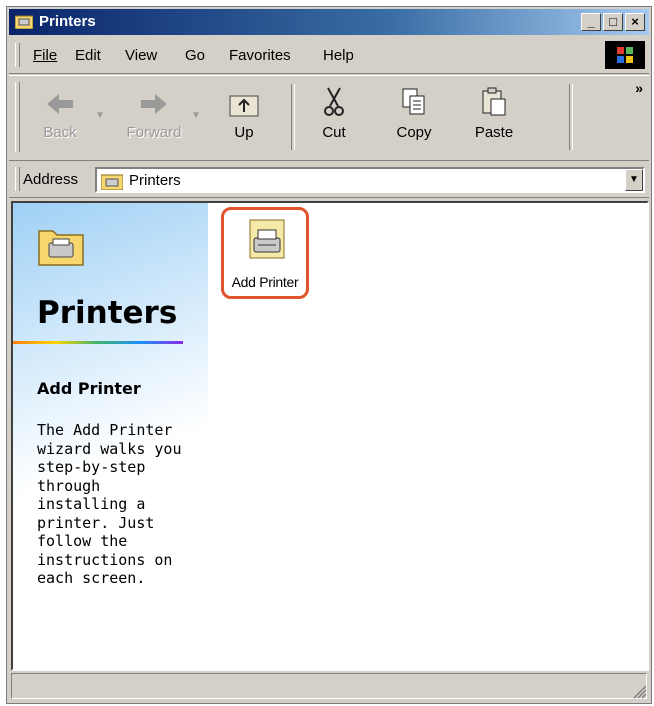  What do you see at coordinates (60, 104) in the screenshot?
I see `back-arrow-icon` at bounding box center [60, 104].